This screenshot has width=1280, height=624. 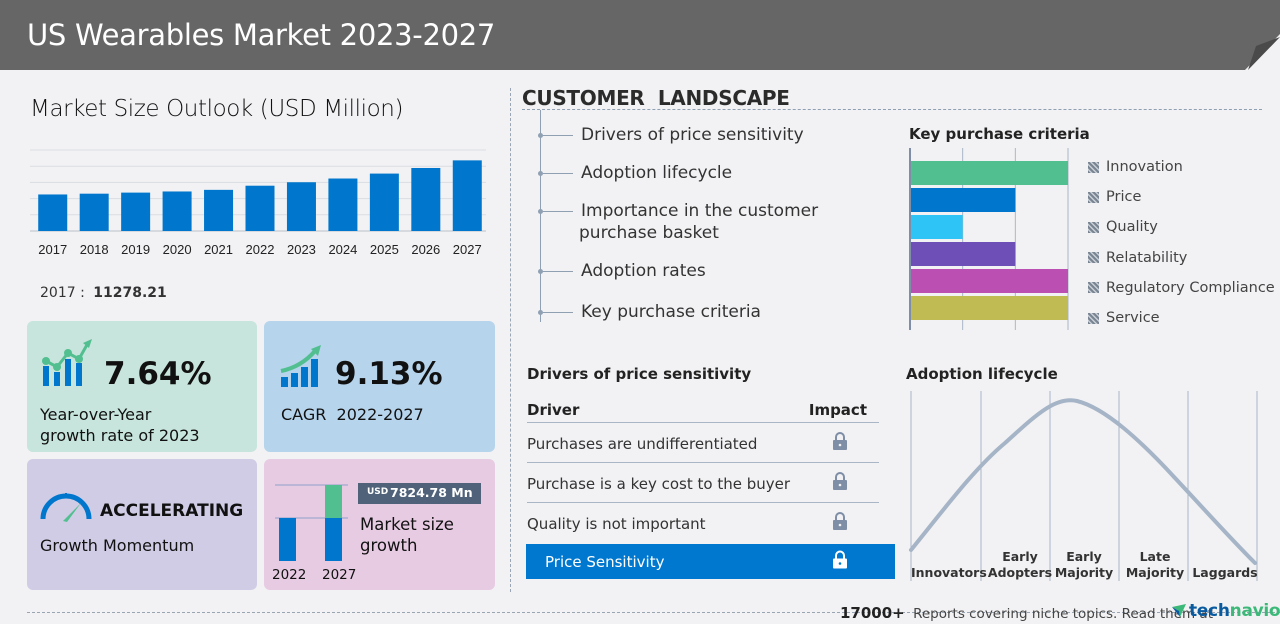 What do you see at coordinates (120, 425) in the screenshot?
I see `yoy-growth-label: Year-over-Year growth rate of 2023` at bounding box center [120, 425].